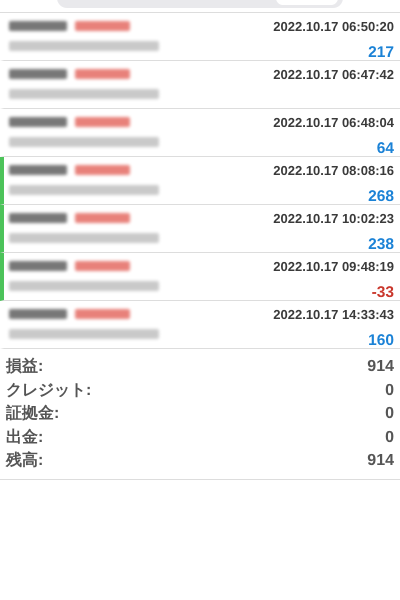 The height and width of the screenshot is (600, 400). I want to click on deal-row: 2022.10.17 09:48:19 -33, so click(200, 277).